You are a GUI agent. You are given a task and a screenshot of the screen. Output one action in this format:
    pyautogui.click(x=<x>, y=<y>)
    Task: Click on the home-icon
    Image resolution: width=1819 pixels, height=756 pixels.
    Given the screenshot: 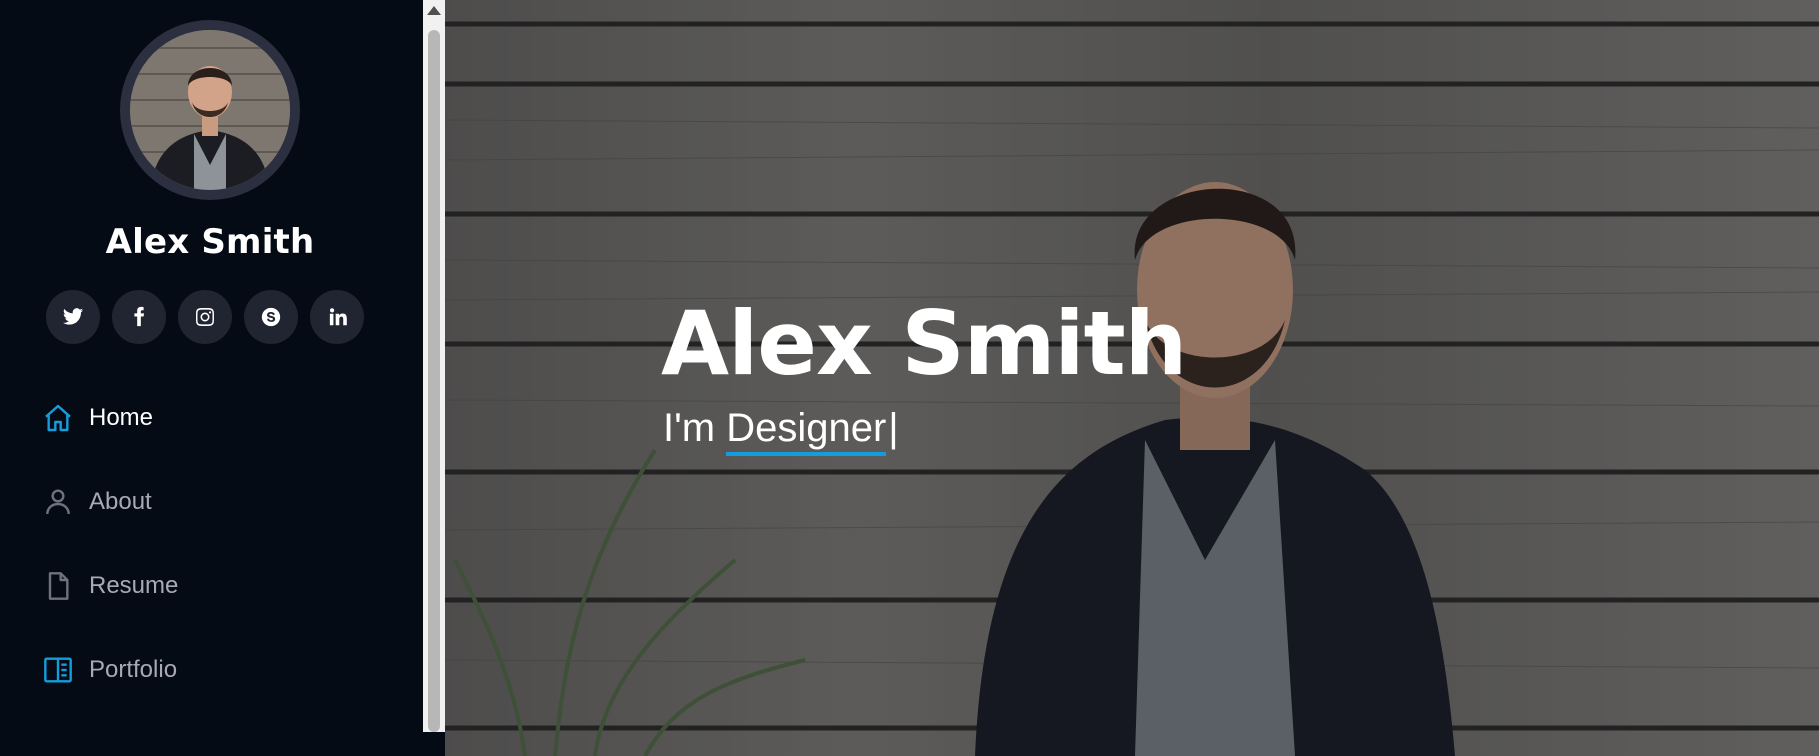 What is the action you would take?
    pyautogui.click(x=58, y=418)
    